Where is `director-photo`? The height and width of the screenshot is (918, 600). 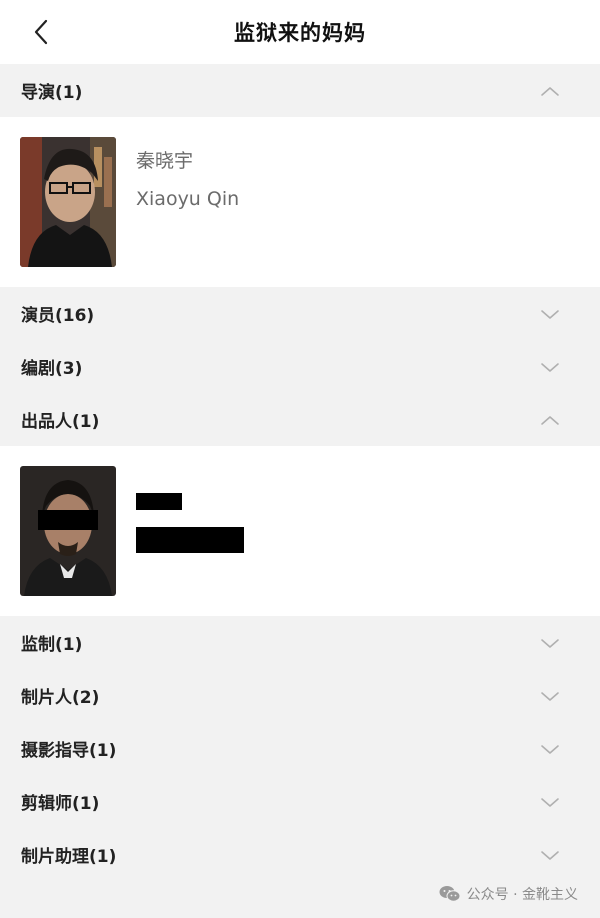 director-photo is located at coordinates (68, 202).